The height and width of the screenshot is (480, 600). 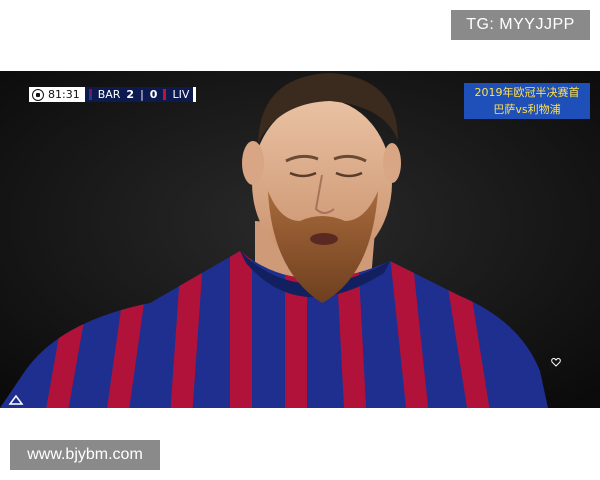 What do you see at coordinates (38, 94) in the screenshot?
I see `soccer-ball-icon` at bounding box center [38, 94].